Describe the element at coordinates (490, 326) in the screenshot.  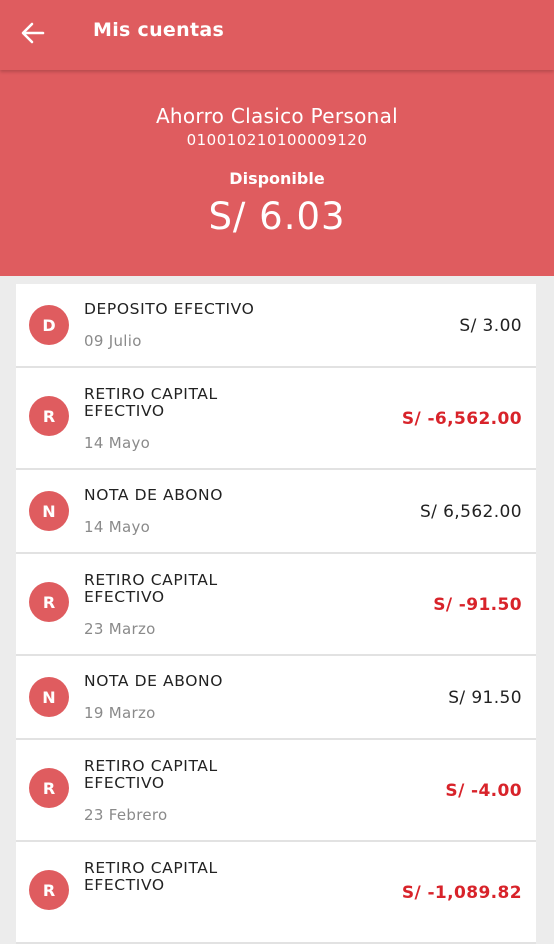
I see `transaction-amount: S/ 3.00` at that location.